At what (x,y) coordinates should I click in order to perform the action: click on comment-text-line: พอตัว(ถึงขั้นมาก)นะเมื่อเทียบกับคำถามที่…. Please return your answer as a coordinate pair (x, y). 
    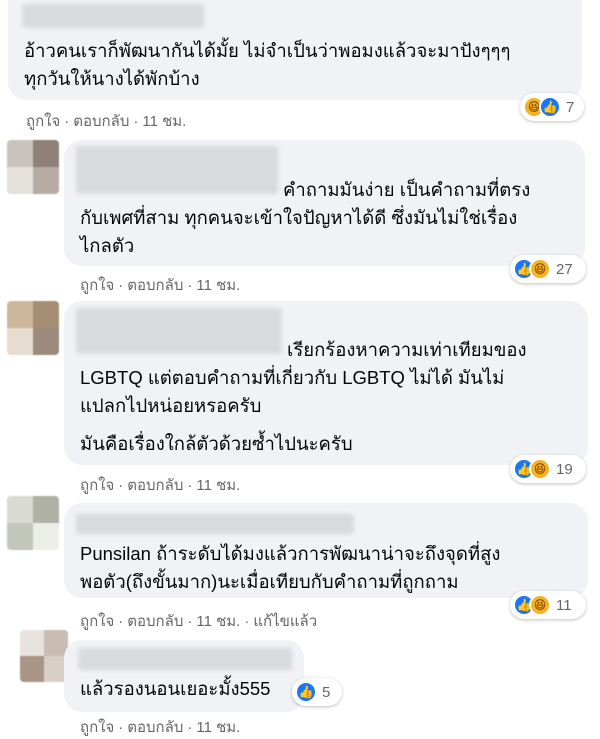
    Looking at the image, I should click on (269, 581).